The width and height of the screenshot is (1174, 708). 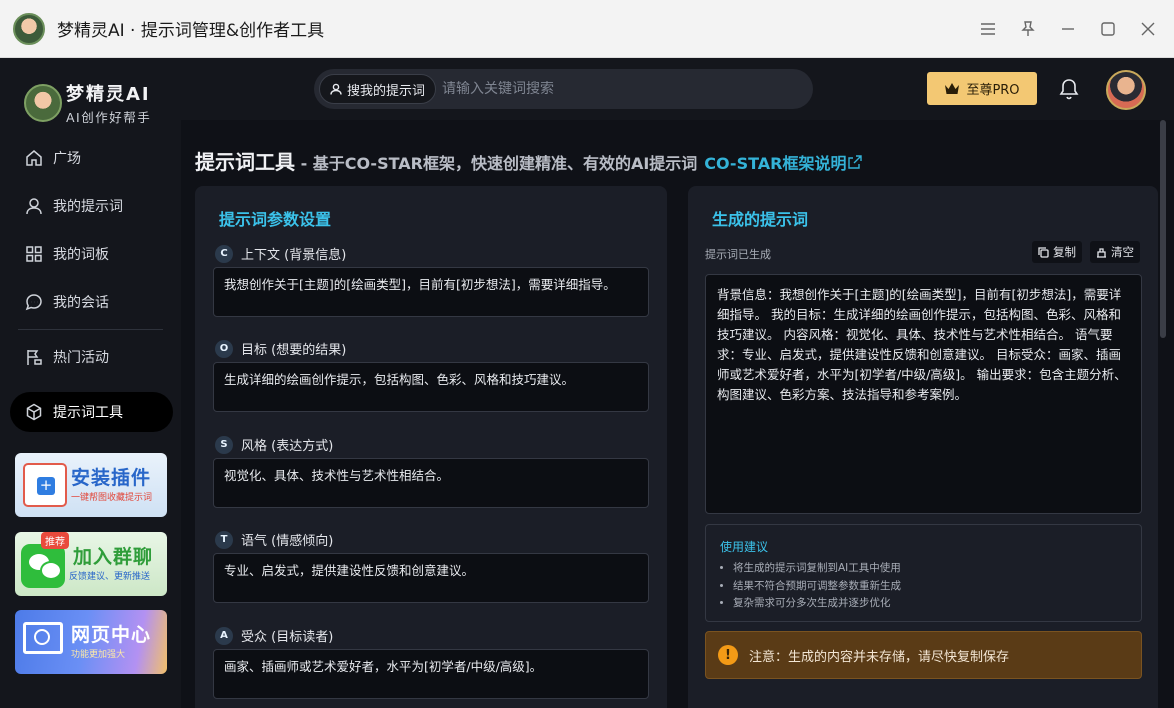 What do you see at coordinates (34, 254) in the screenshot?
I see `grid-icon` at bounding box center [34, 254].